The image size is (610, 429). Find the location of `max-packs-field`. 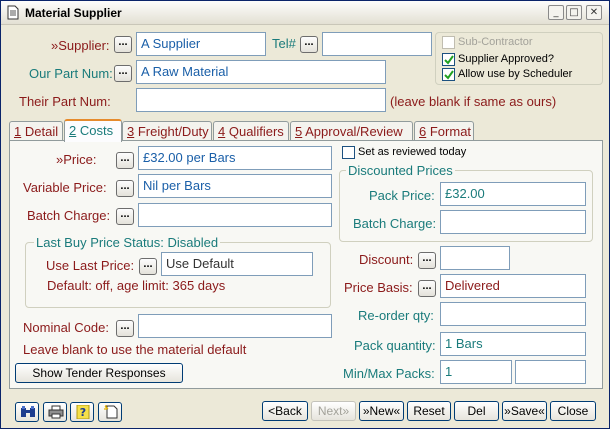

max-packs-field is located at coordinates (550, 372).